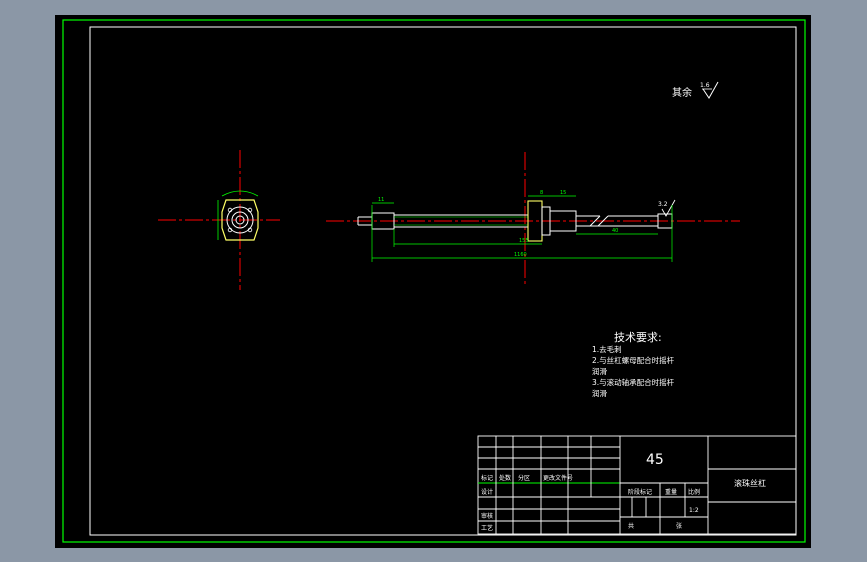 The width and height of the screenshot is (867, 562). Describe the element at coordinates (663, 204) in the screenshot. I see `end-roughness-value: 3.2` at that location.